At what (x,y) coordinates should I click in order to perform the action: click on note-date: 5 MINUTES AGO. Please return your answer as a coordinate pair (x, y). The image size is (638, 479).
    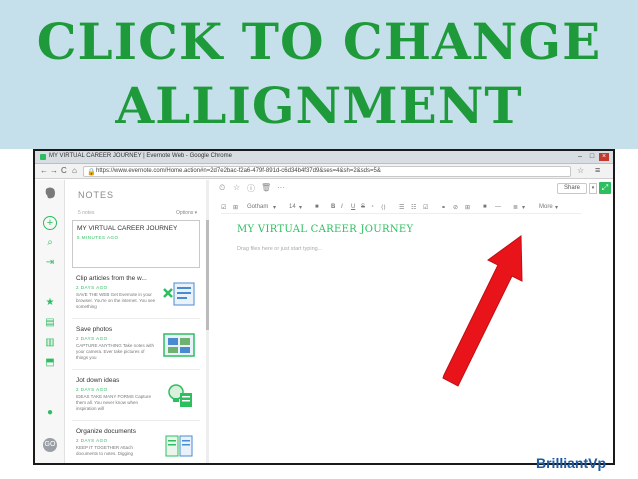
    Looking at the image, I should click on (98, 237).